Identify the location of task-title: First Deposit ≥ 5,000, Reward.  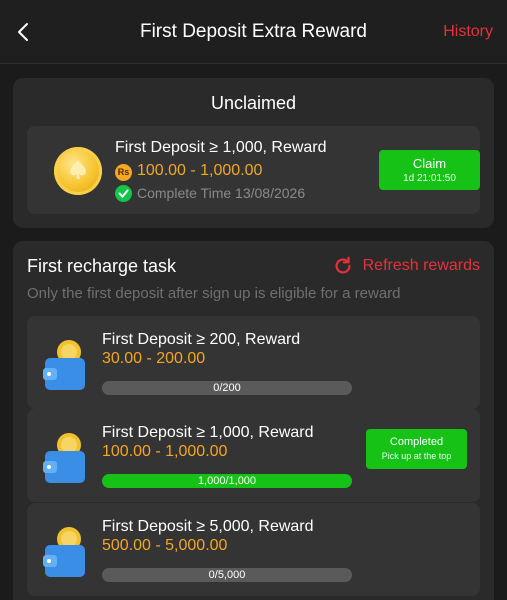
(208, 526).